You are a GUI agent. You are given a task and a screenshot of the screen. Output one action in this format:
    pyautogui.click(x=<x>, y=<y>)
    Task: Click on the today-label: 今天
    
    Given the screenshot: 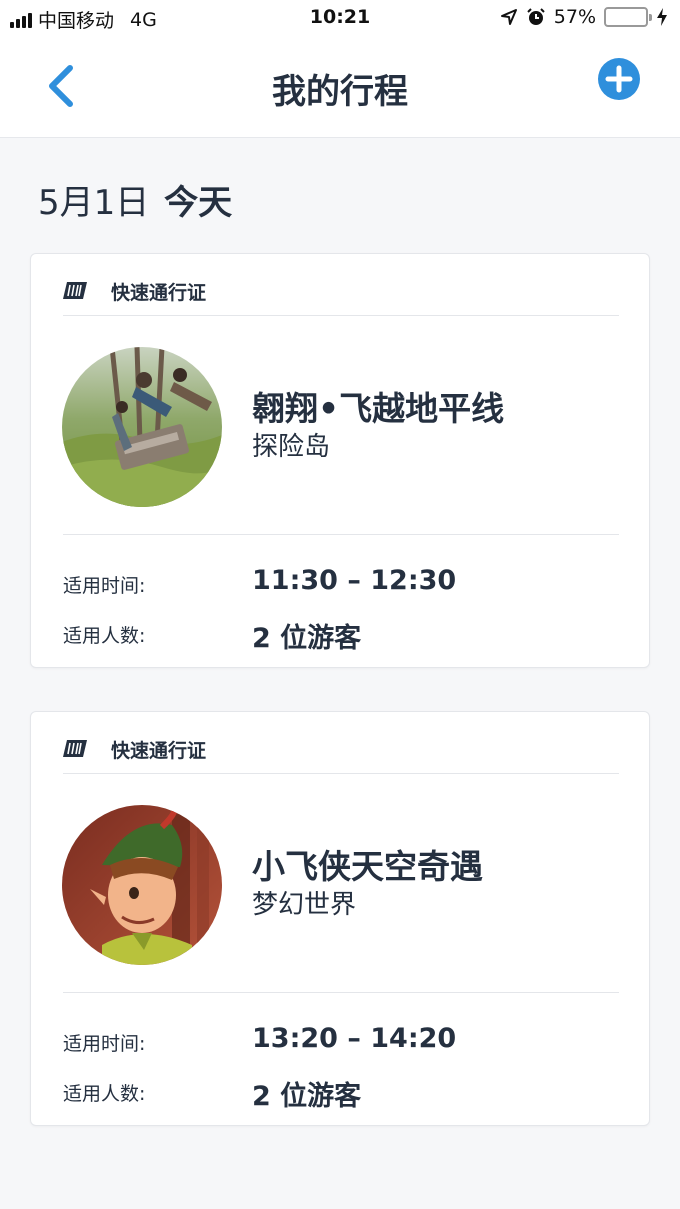 What is the action you would take?
    pyautogui.click(x=198, y=203)
    